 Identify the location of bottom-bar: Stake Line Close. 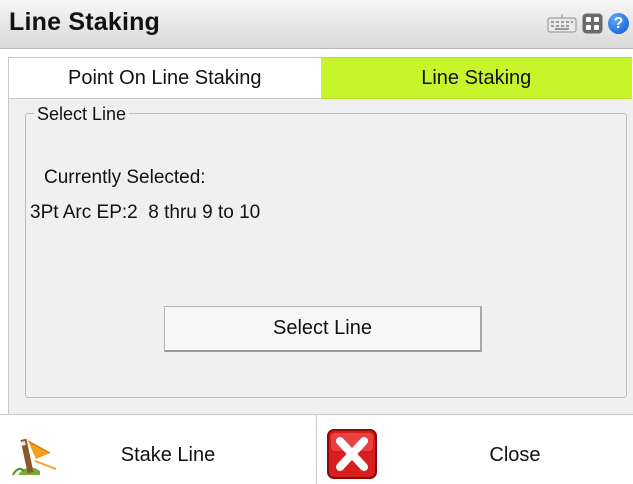
(316, 449).